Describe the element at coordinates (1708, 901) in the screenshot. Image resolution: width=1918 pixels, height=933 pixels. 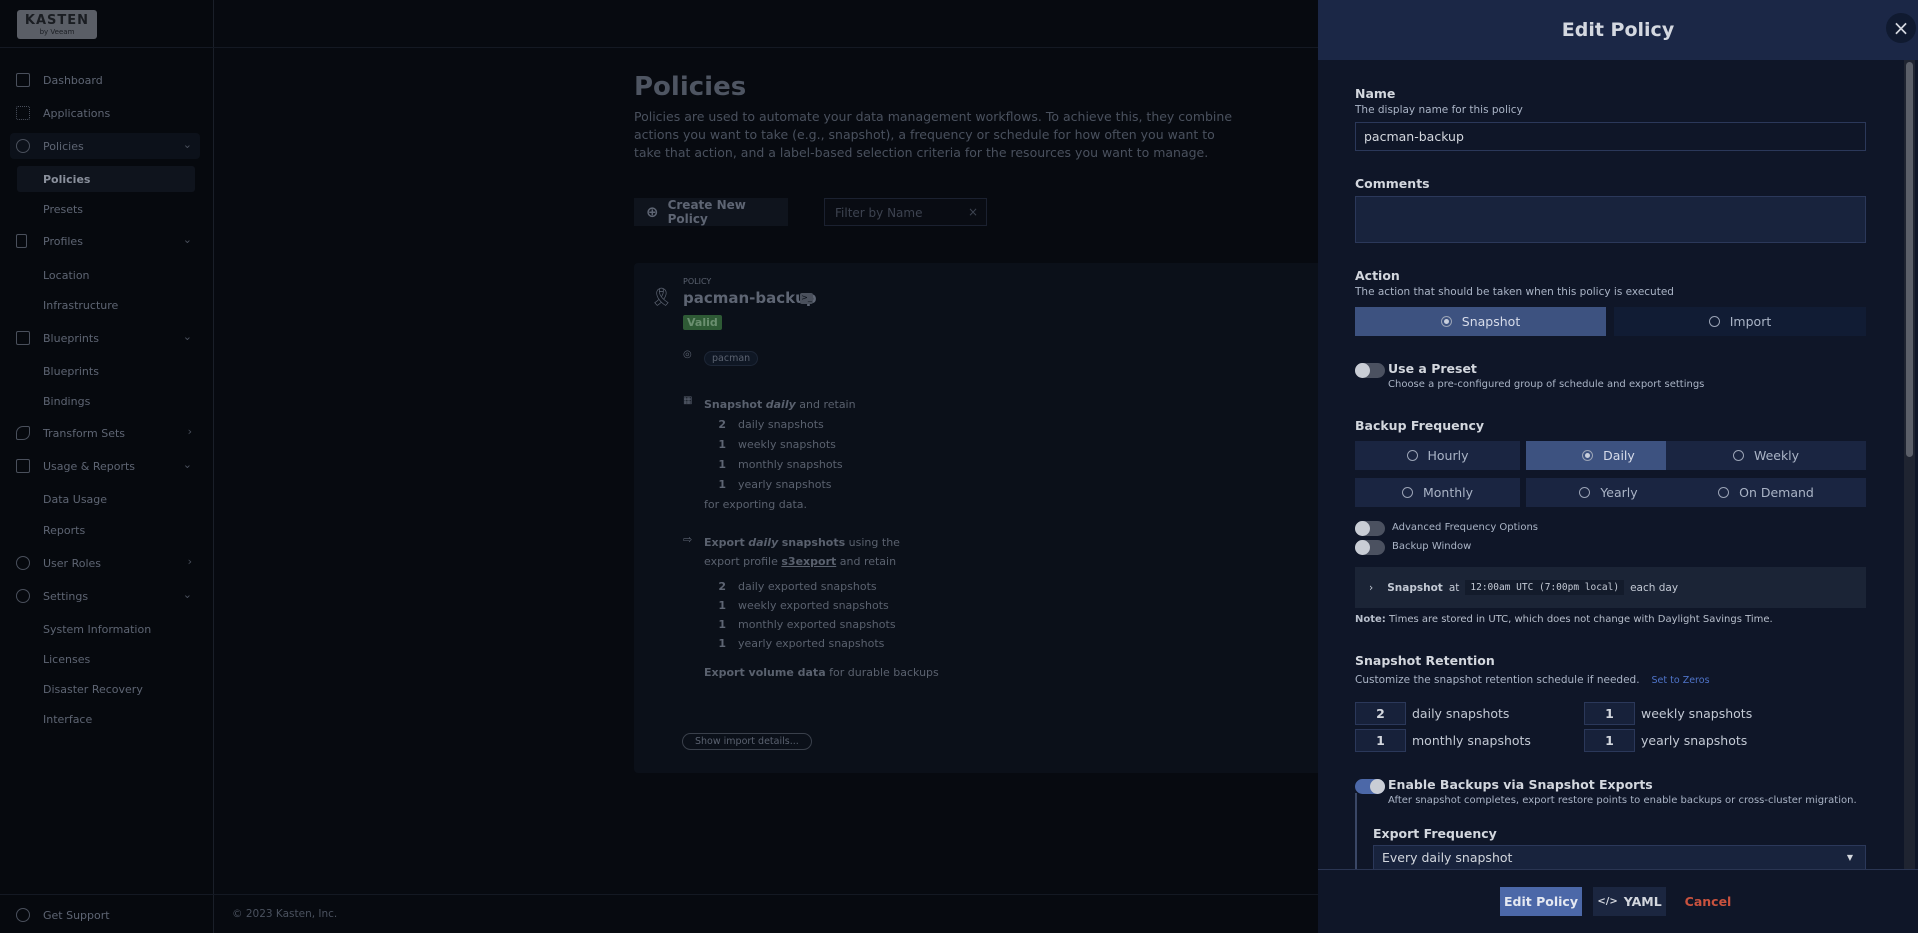
I see `cancel-button: Cancel` at that location.